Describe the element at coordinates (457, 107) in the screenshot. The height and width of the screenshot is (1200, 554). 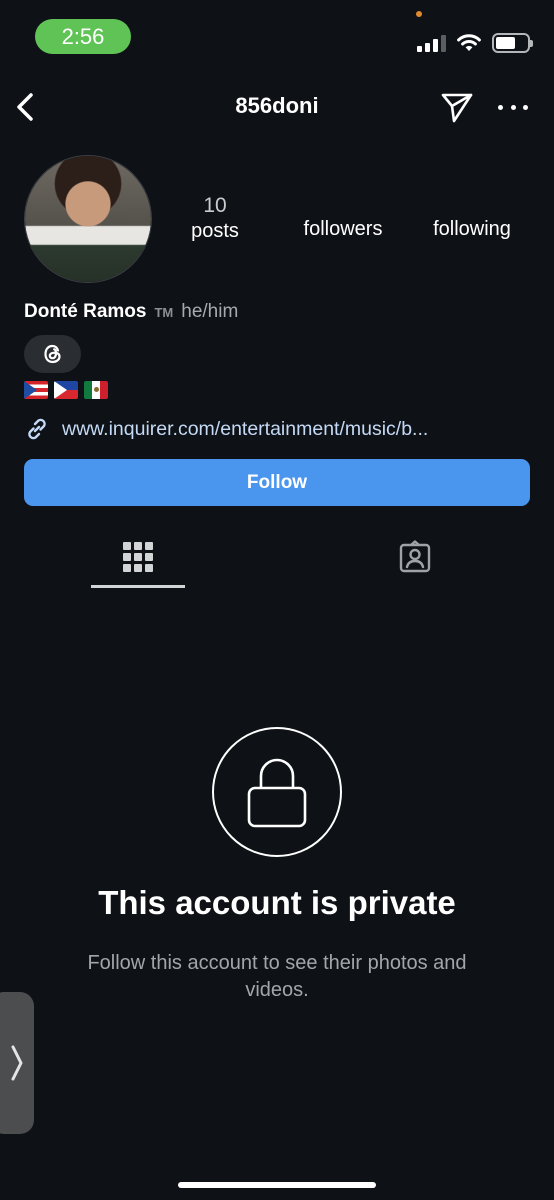
I see `send-icon` at that location.